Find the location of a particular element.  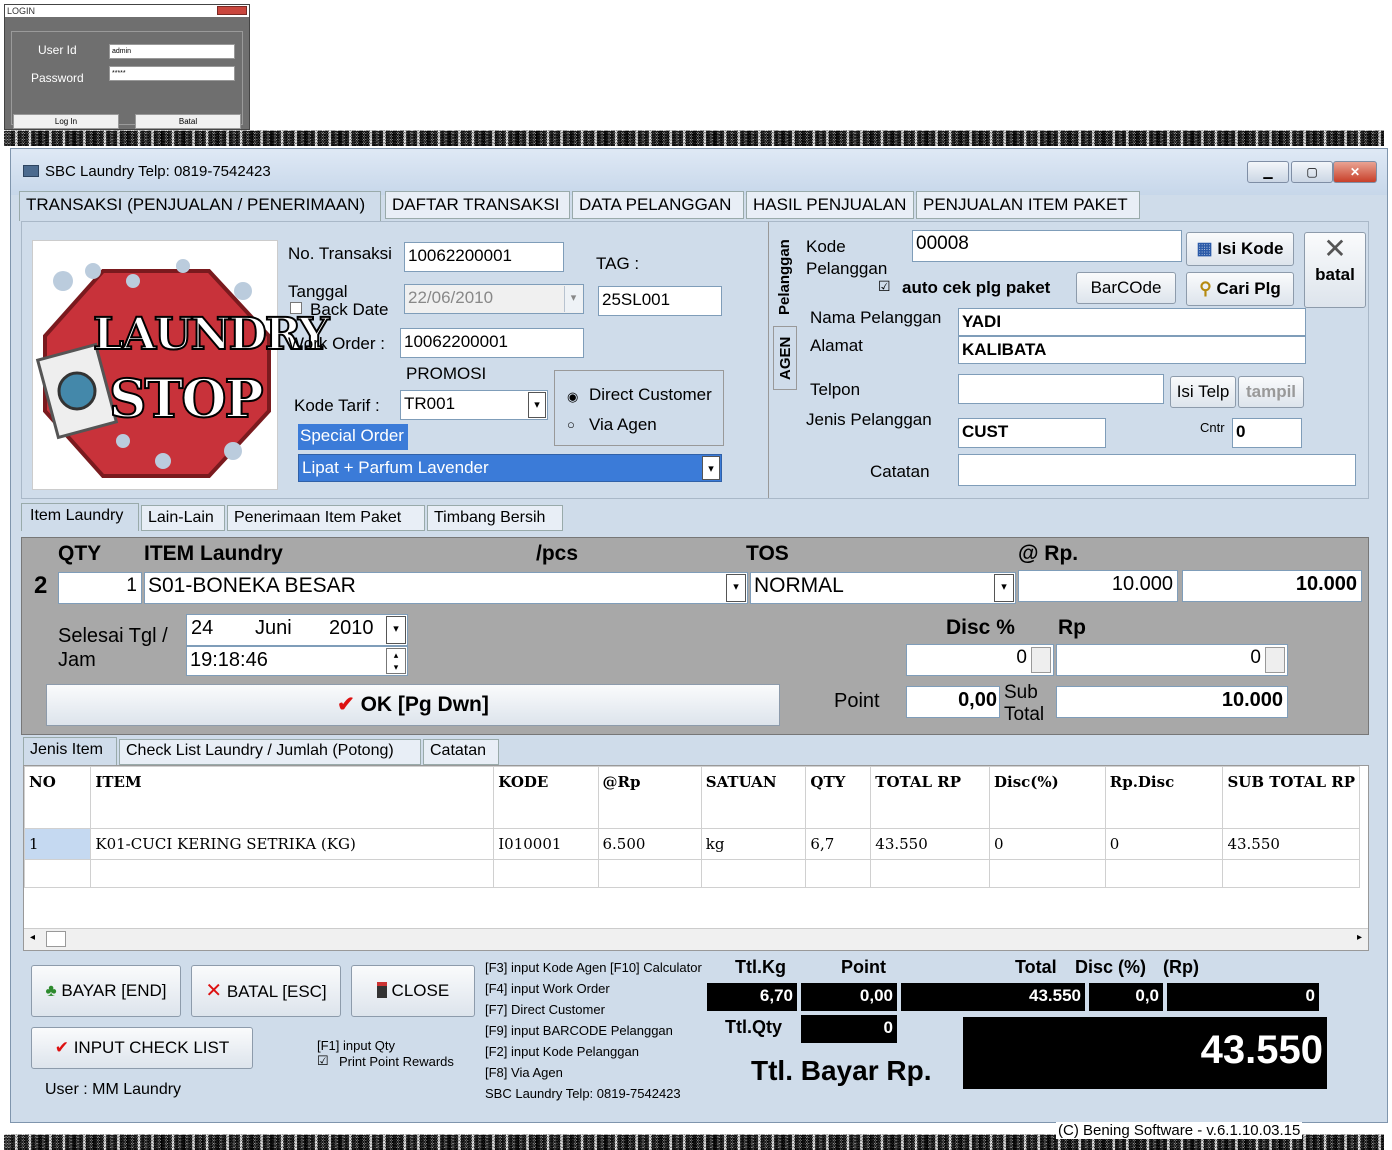

disc-rp-button is located at coordinates (1275, 660).